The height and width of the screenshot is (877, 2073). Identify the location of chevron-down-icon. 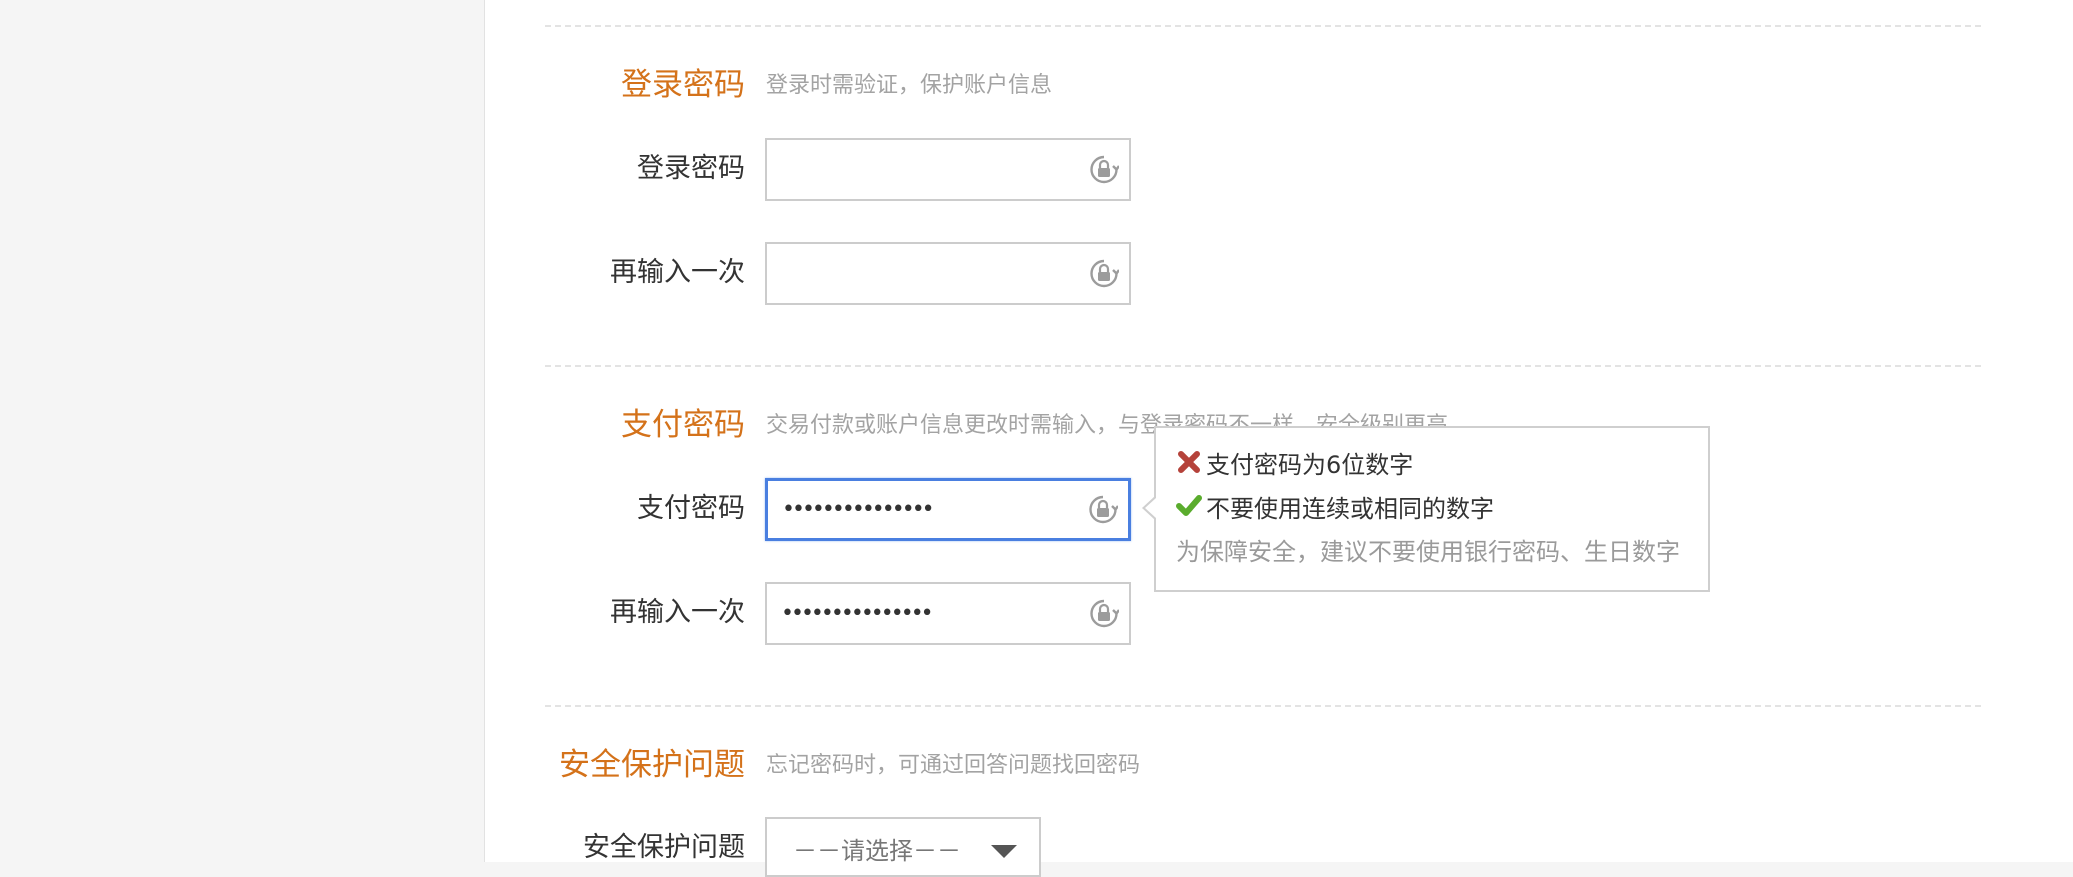
(1004, 851).